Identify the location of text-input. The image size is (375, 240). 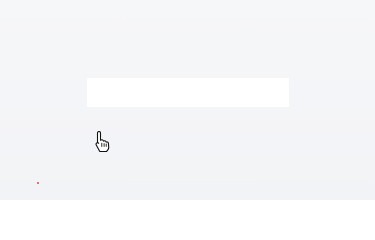
(188, 92).